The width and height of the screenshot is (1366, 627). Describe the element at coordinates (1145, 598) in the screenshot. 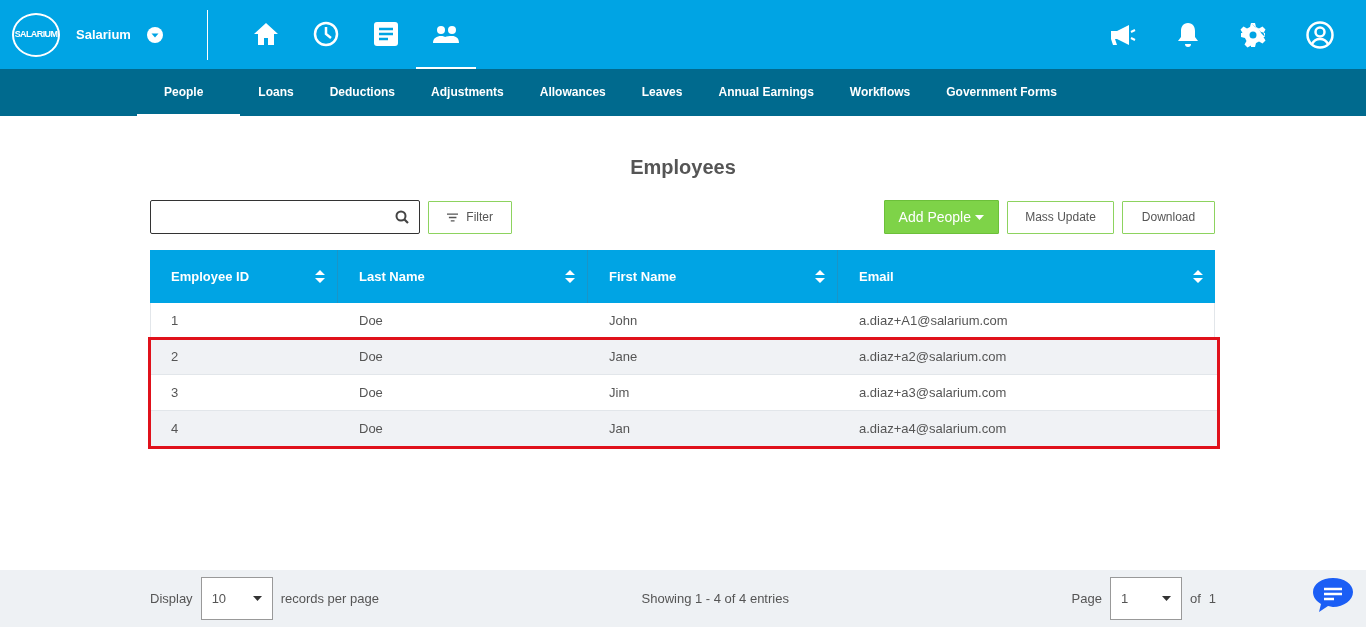

I see `page-select: 1` at that location.